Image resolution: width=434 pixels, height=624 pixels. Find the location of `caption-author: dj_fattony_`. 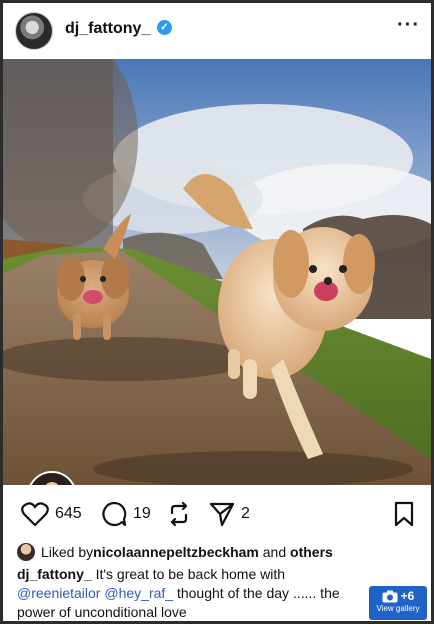

caption-author: dj_fattony_ is located at coordinates (54, 574).